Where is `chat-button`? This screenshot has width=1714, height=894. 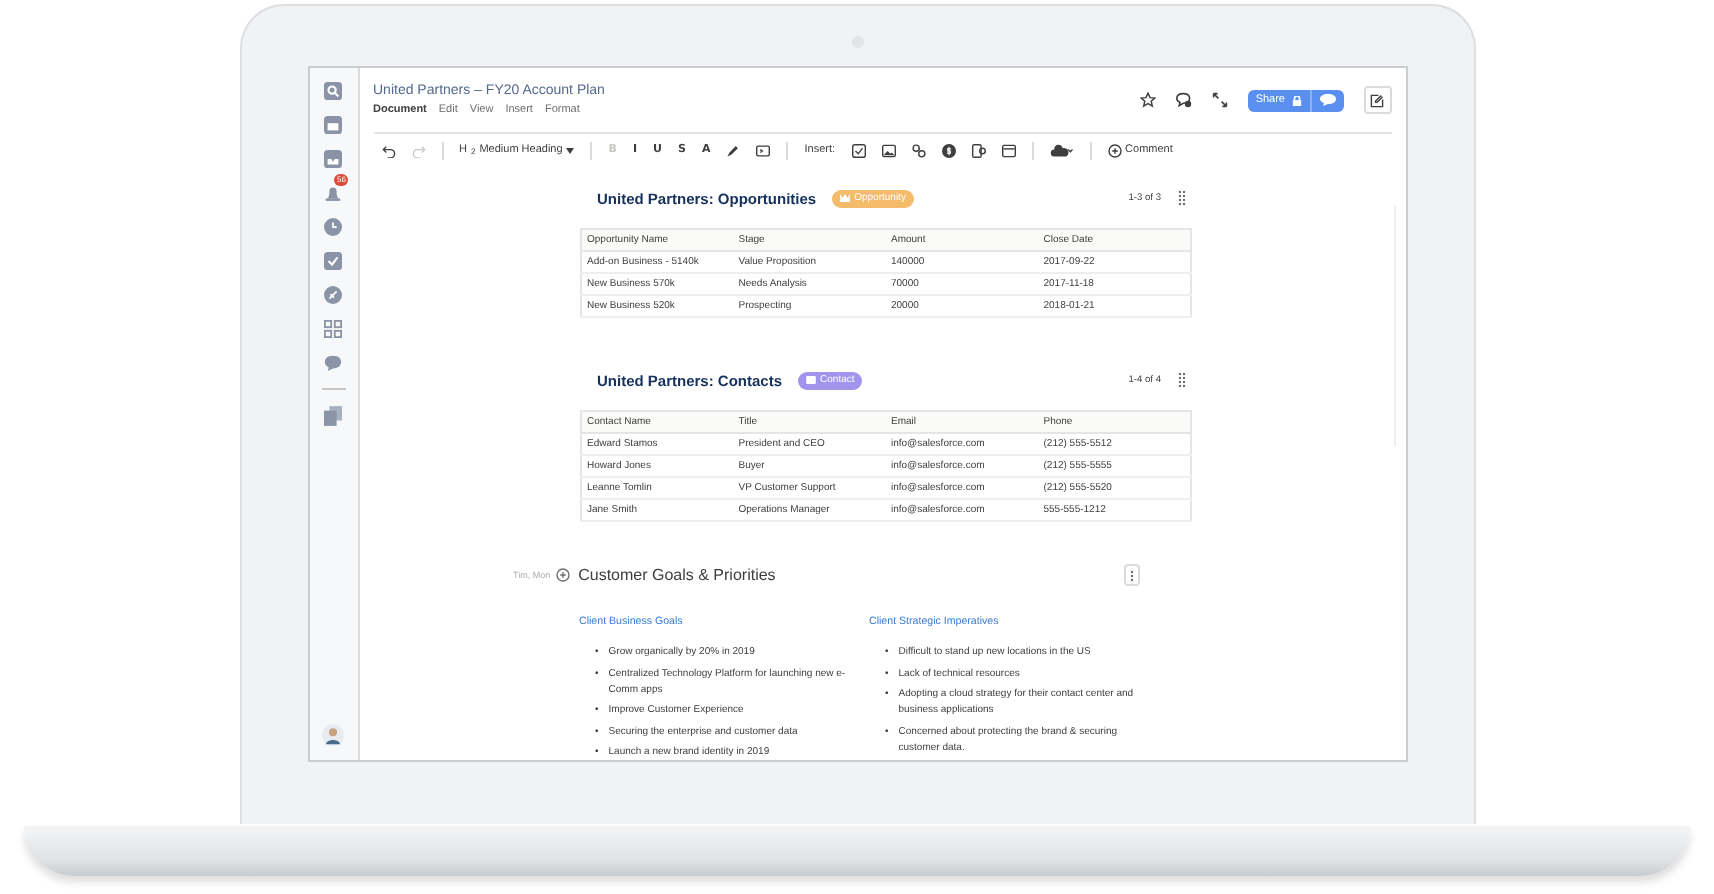 chat-button is located at coordinates (1326, 100).